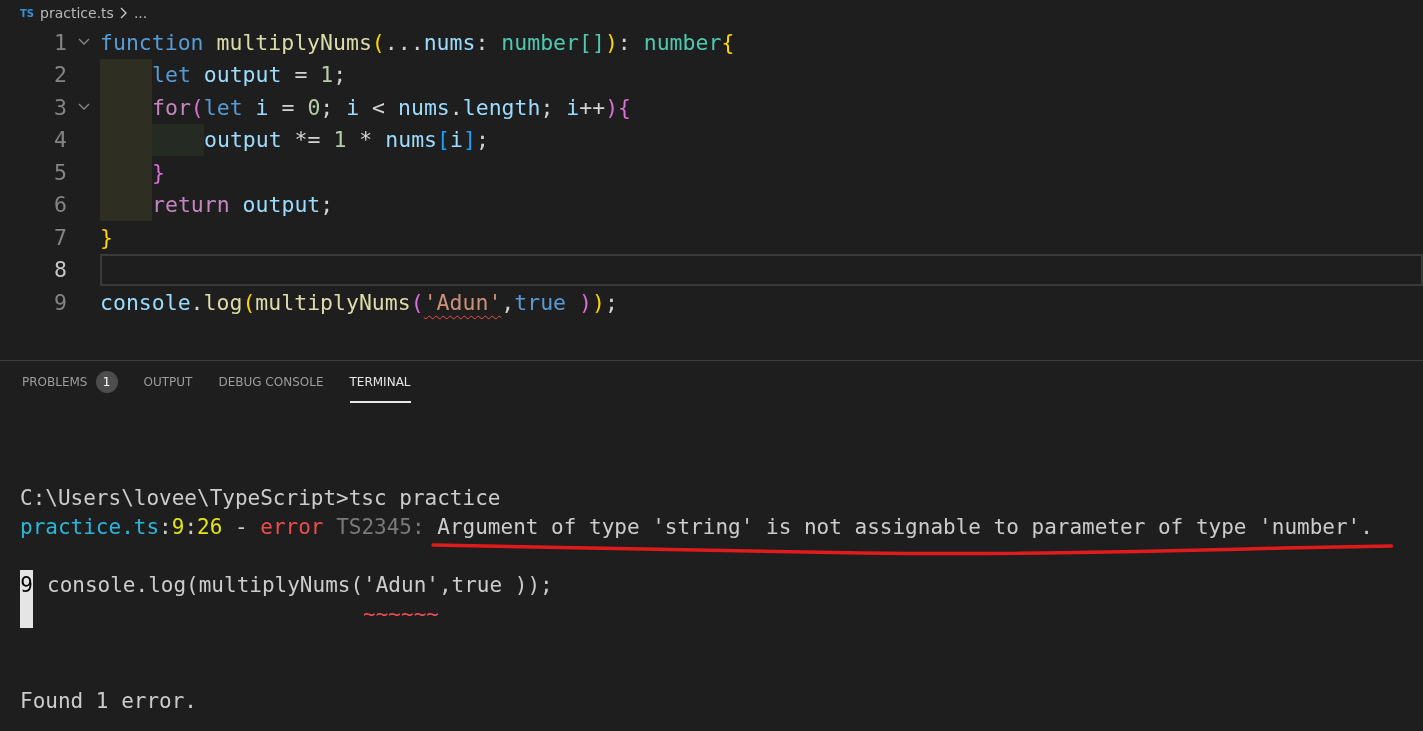 The height and width of the screenshot is (731, 1423). What do you see at coordinates (400, 613) in the screenshot?
I see `error-marker: ~~~~~~` at bounding box center [400, 613].